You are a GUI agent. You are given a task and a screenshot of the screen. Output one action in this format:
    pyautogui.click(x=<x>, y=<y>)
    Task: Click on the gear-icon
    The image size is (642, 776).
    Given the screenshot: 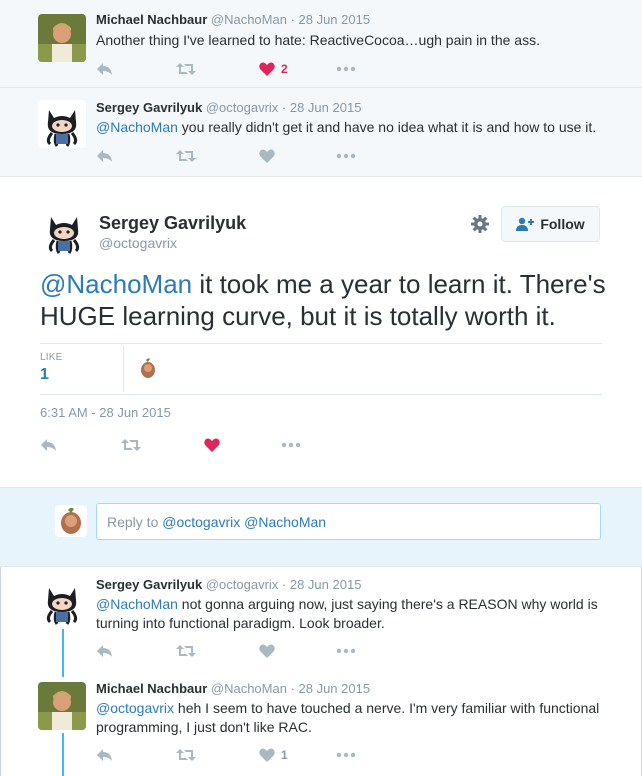 What is the action you would take?
    pyautogui.click(x=480, y=224)
    